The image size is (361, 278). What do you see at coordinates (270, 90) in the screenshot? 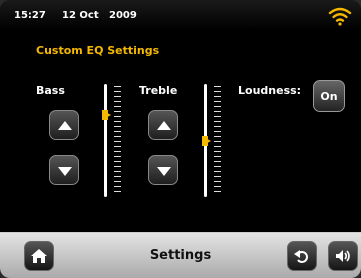
I see `loudness-label: Loudness:` at bounding box center [270, 90].